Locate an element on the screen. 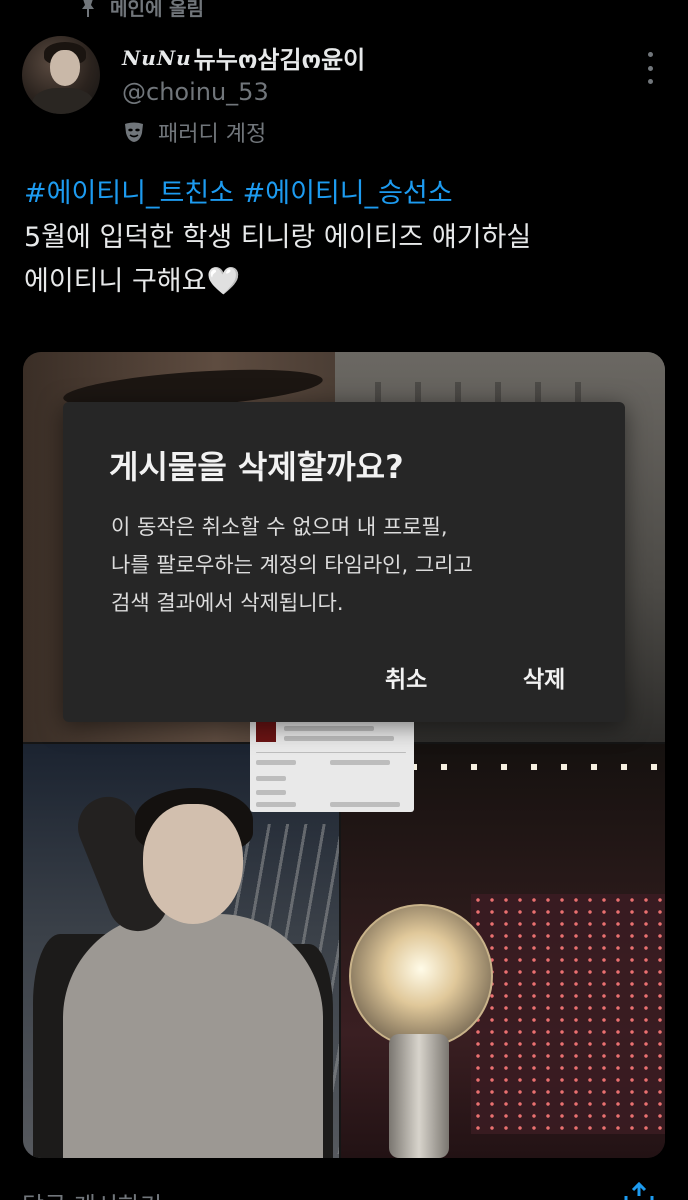  avatar is located at coordinates (61, 75).